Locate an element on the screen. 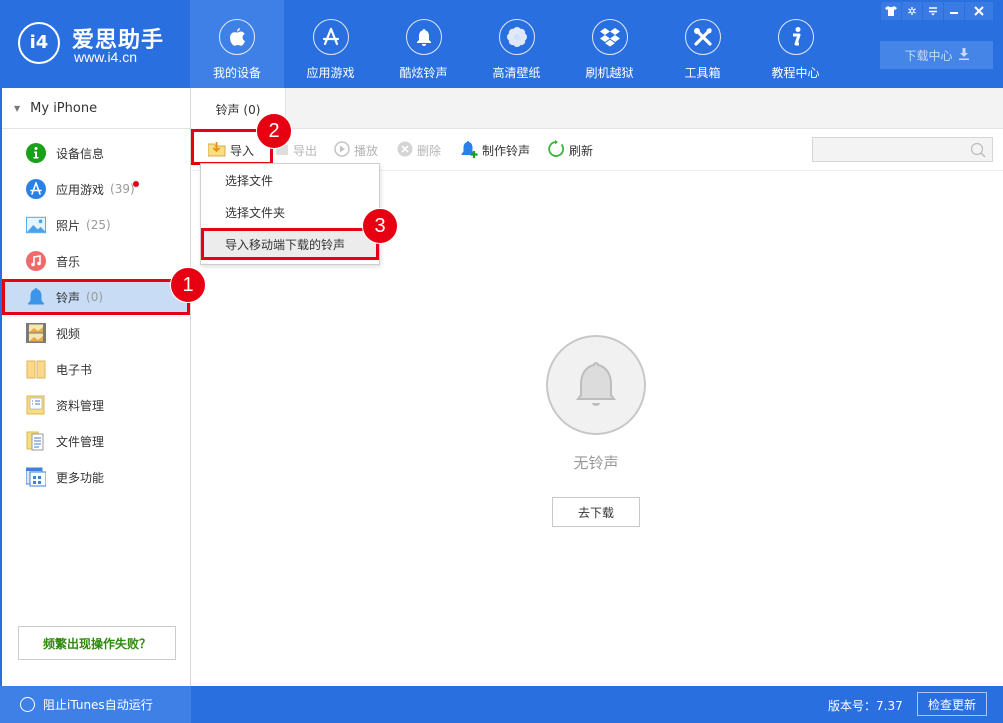 The height and width of the screenshot is (723, 1003). dropbox-icon is located at coordinates (609, 37).